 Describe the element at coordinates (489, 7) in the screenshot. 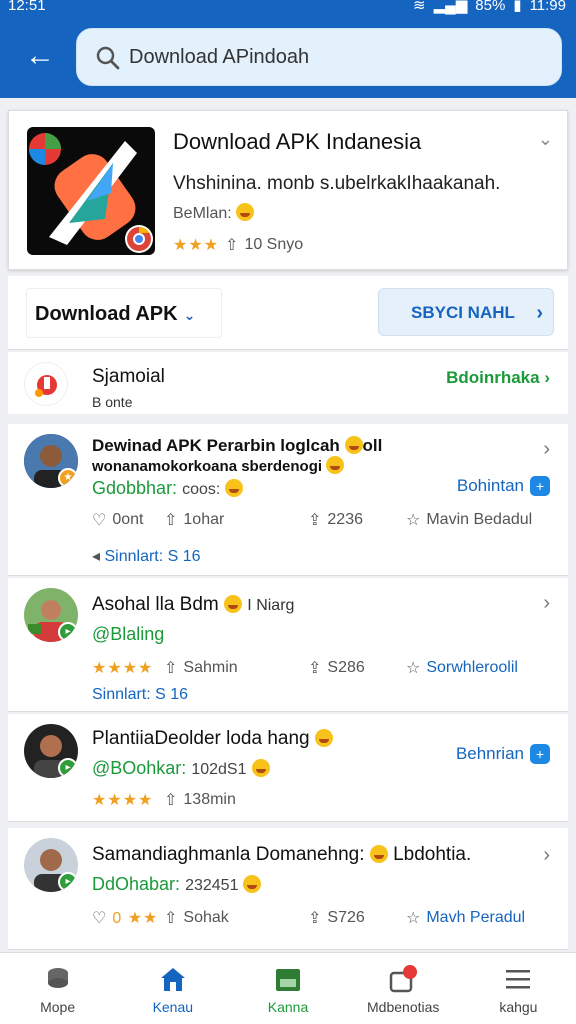

I see `status-right: ≋ ▂▄▆ 85% ▮ 11:99` at that location.